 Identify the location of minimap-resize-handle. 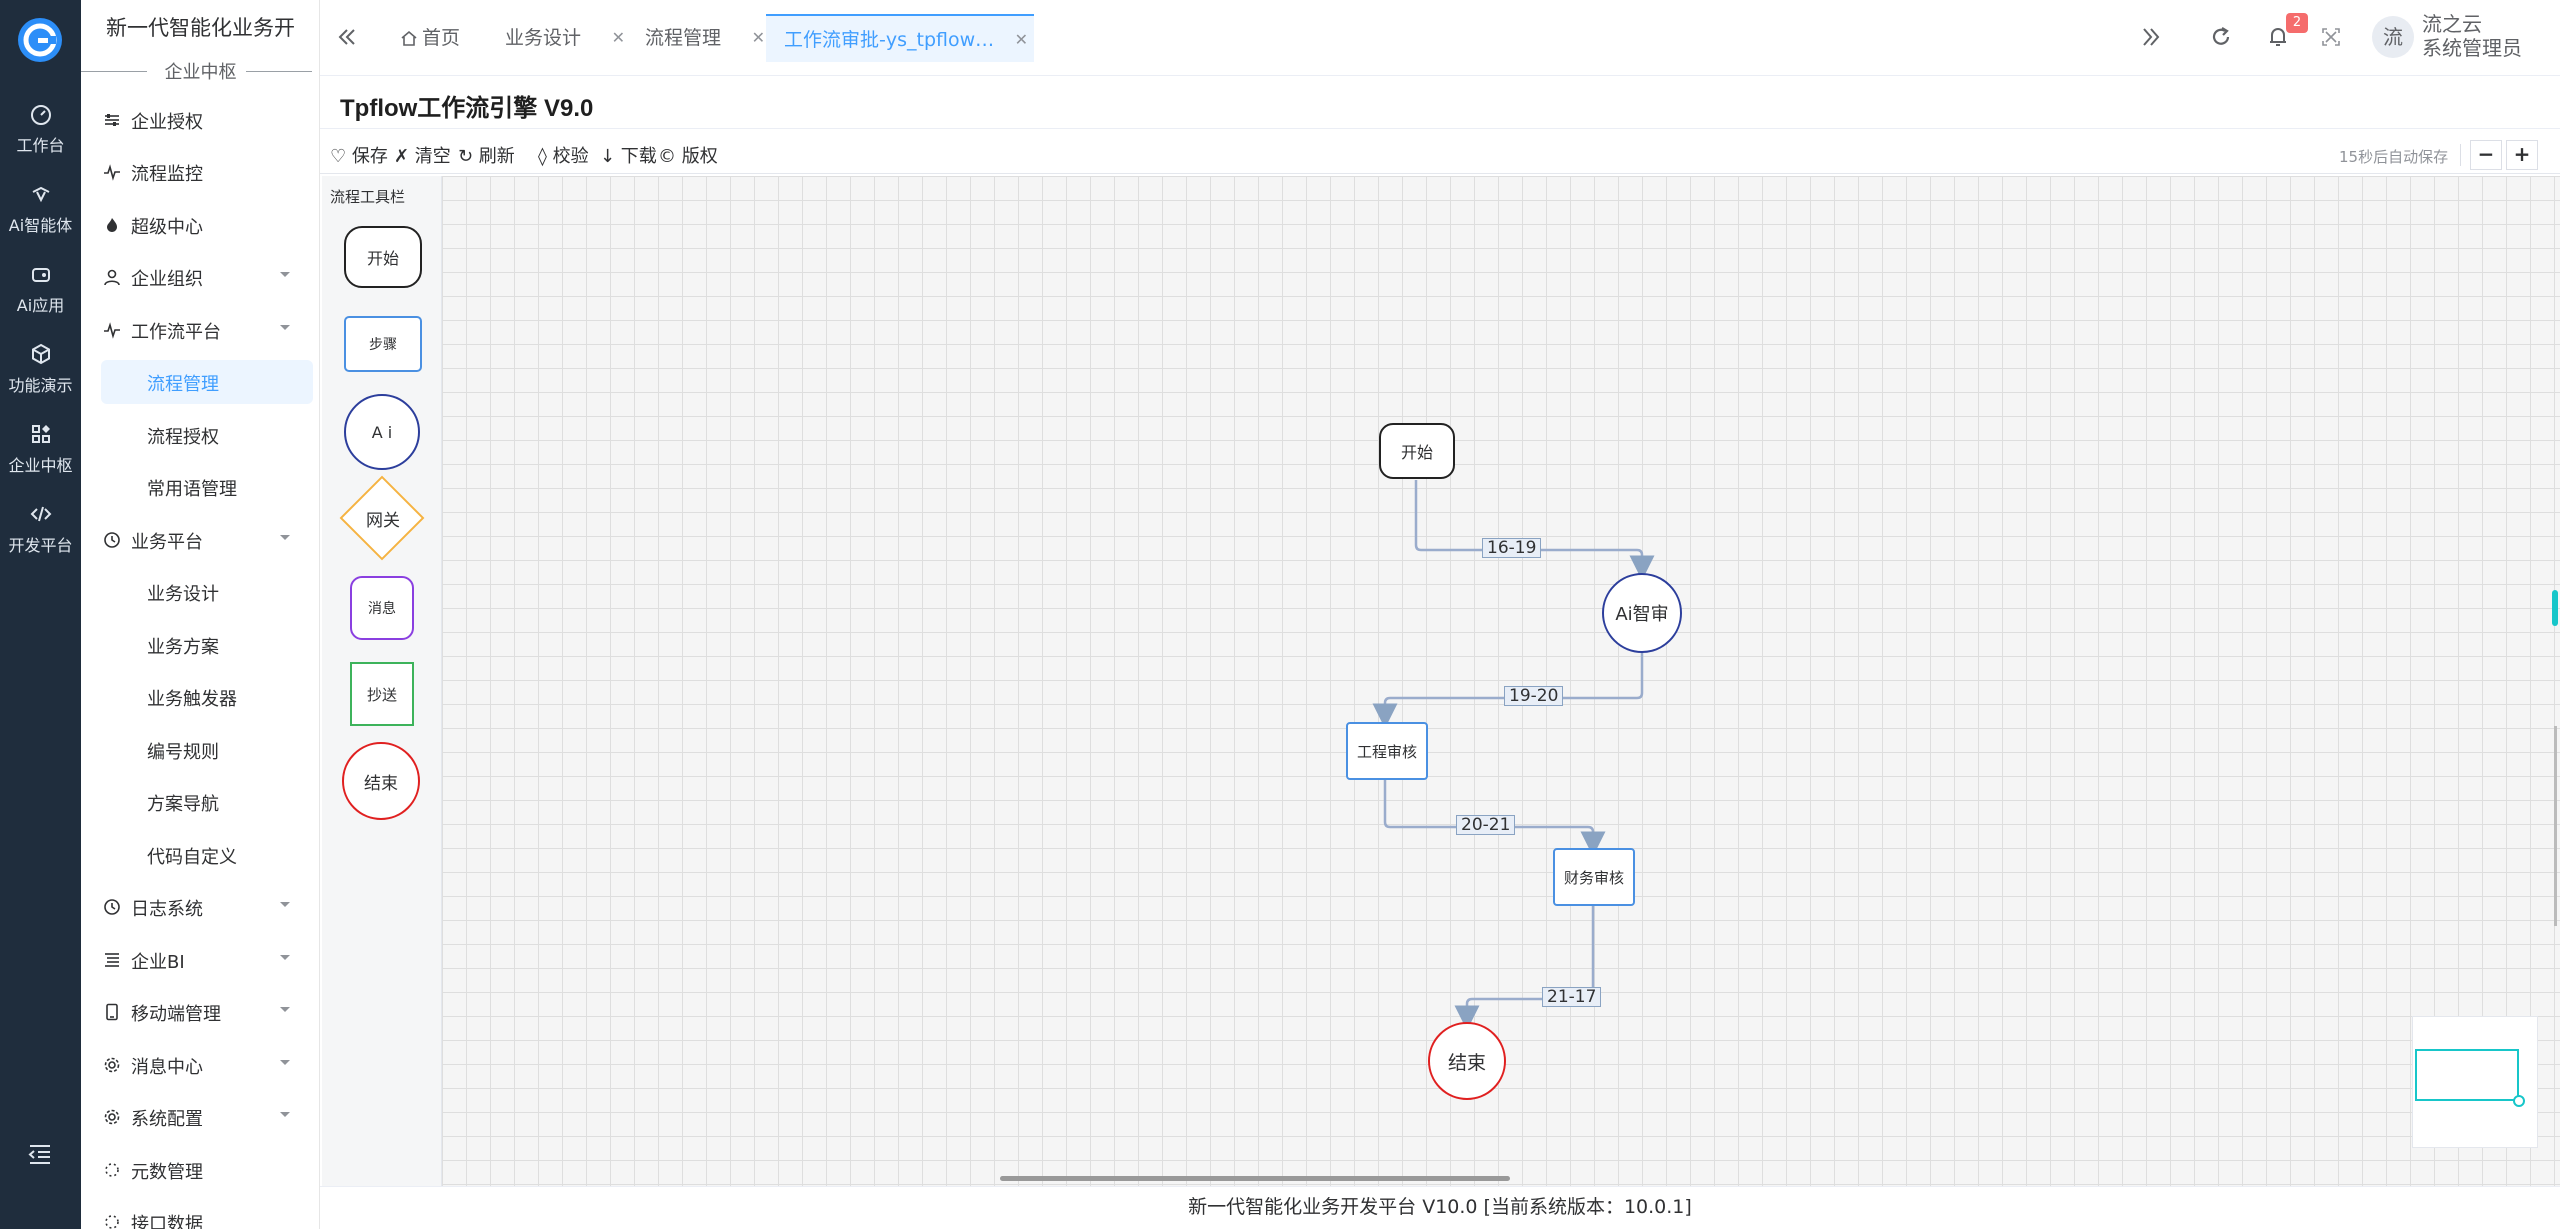
(2519, 1101).